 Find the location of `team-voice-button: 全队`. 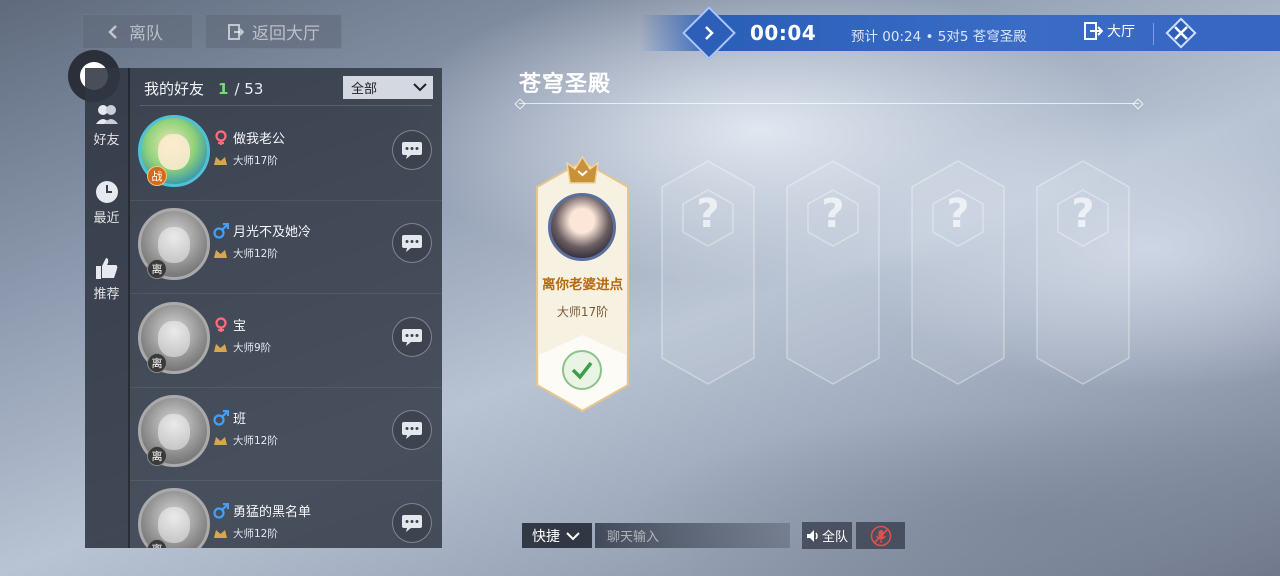

team-voice-button: 全队 is located at coordinates (827, 535).